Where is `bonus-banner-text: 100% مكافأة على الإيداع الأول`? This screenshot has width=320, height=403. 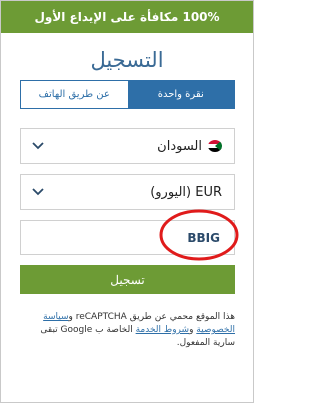
bonus-banner-text: 100% مكافأة على الإيداع الأول is located at coordinates (127, 17).